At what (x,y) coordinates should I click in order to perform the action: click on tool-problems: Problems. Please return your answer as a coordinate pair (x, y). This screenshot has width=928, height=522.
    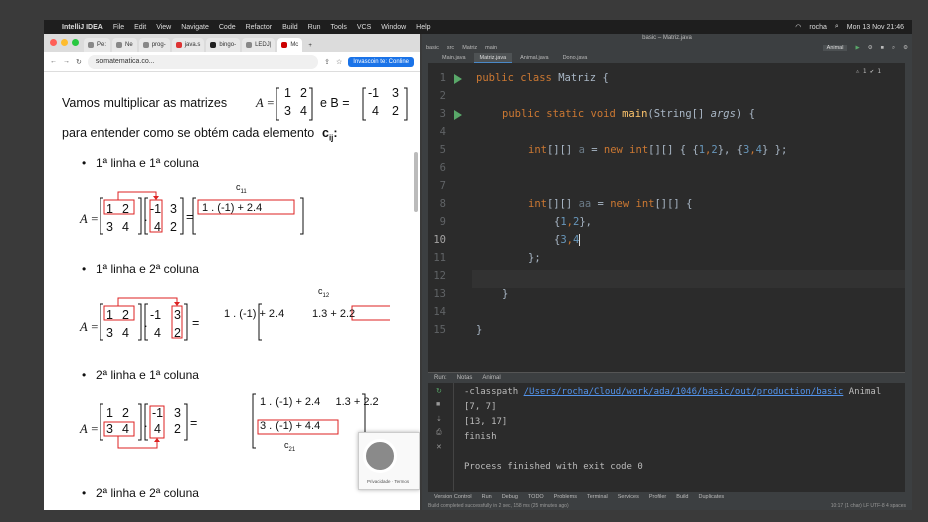
    Looking at the image, I should click on (565, 497).